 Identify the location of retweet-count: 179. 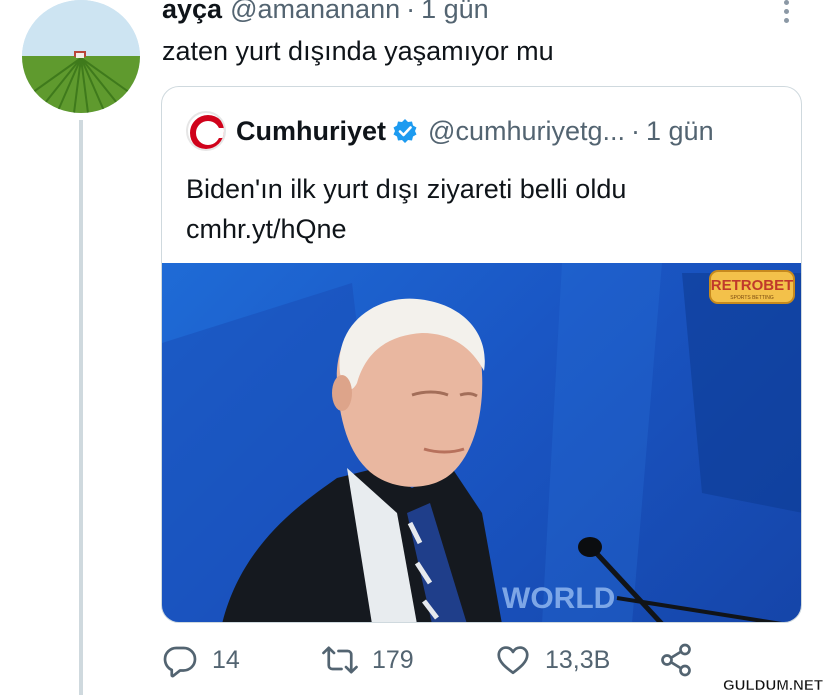
(393, 659).